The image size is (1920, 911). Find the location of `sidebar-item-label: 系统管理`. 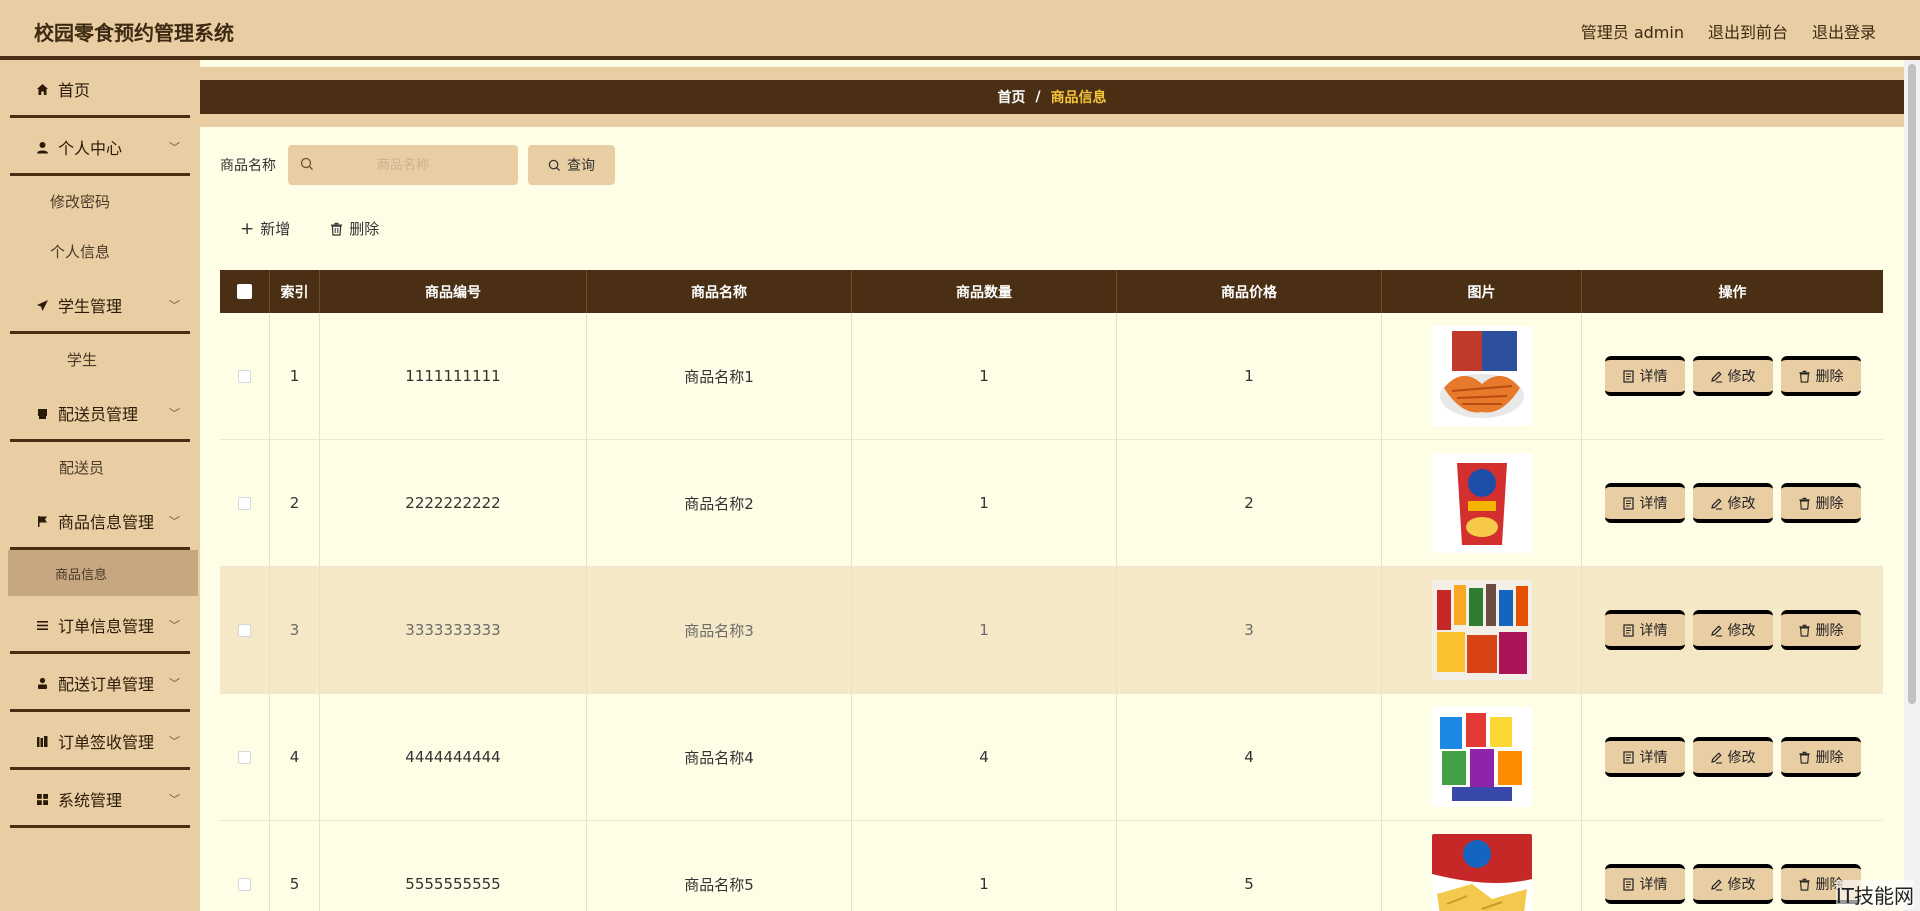

sidebar-item-label: 系统管理 is located at coordinates (90, 800).